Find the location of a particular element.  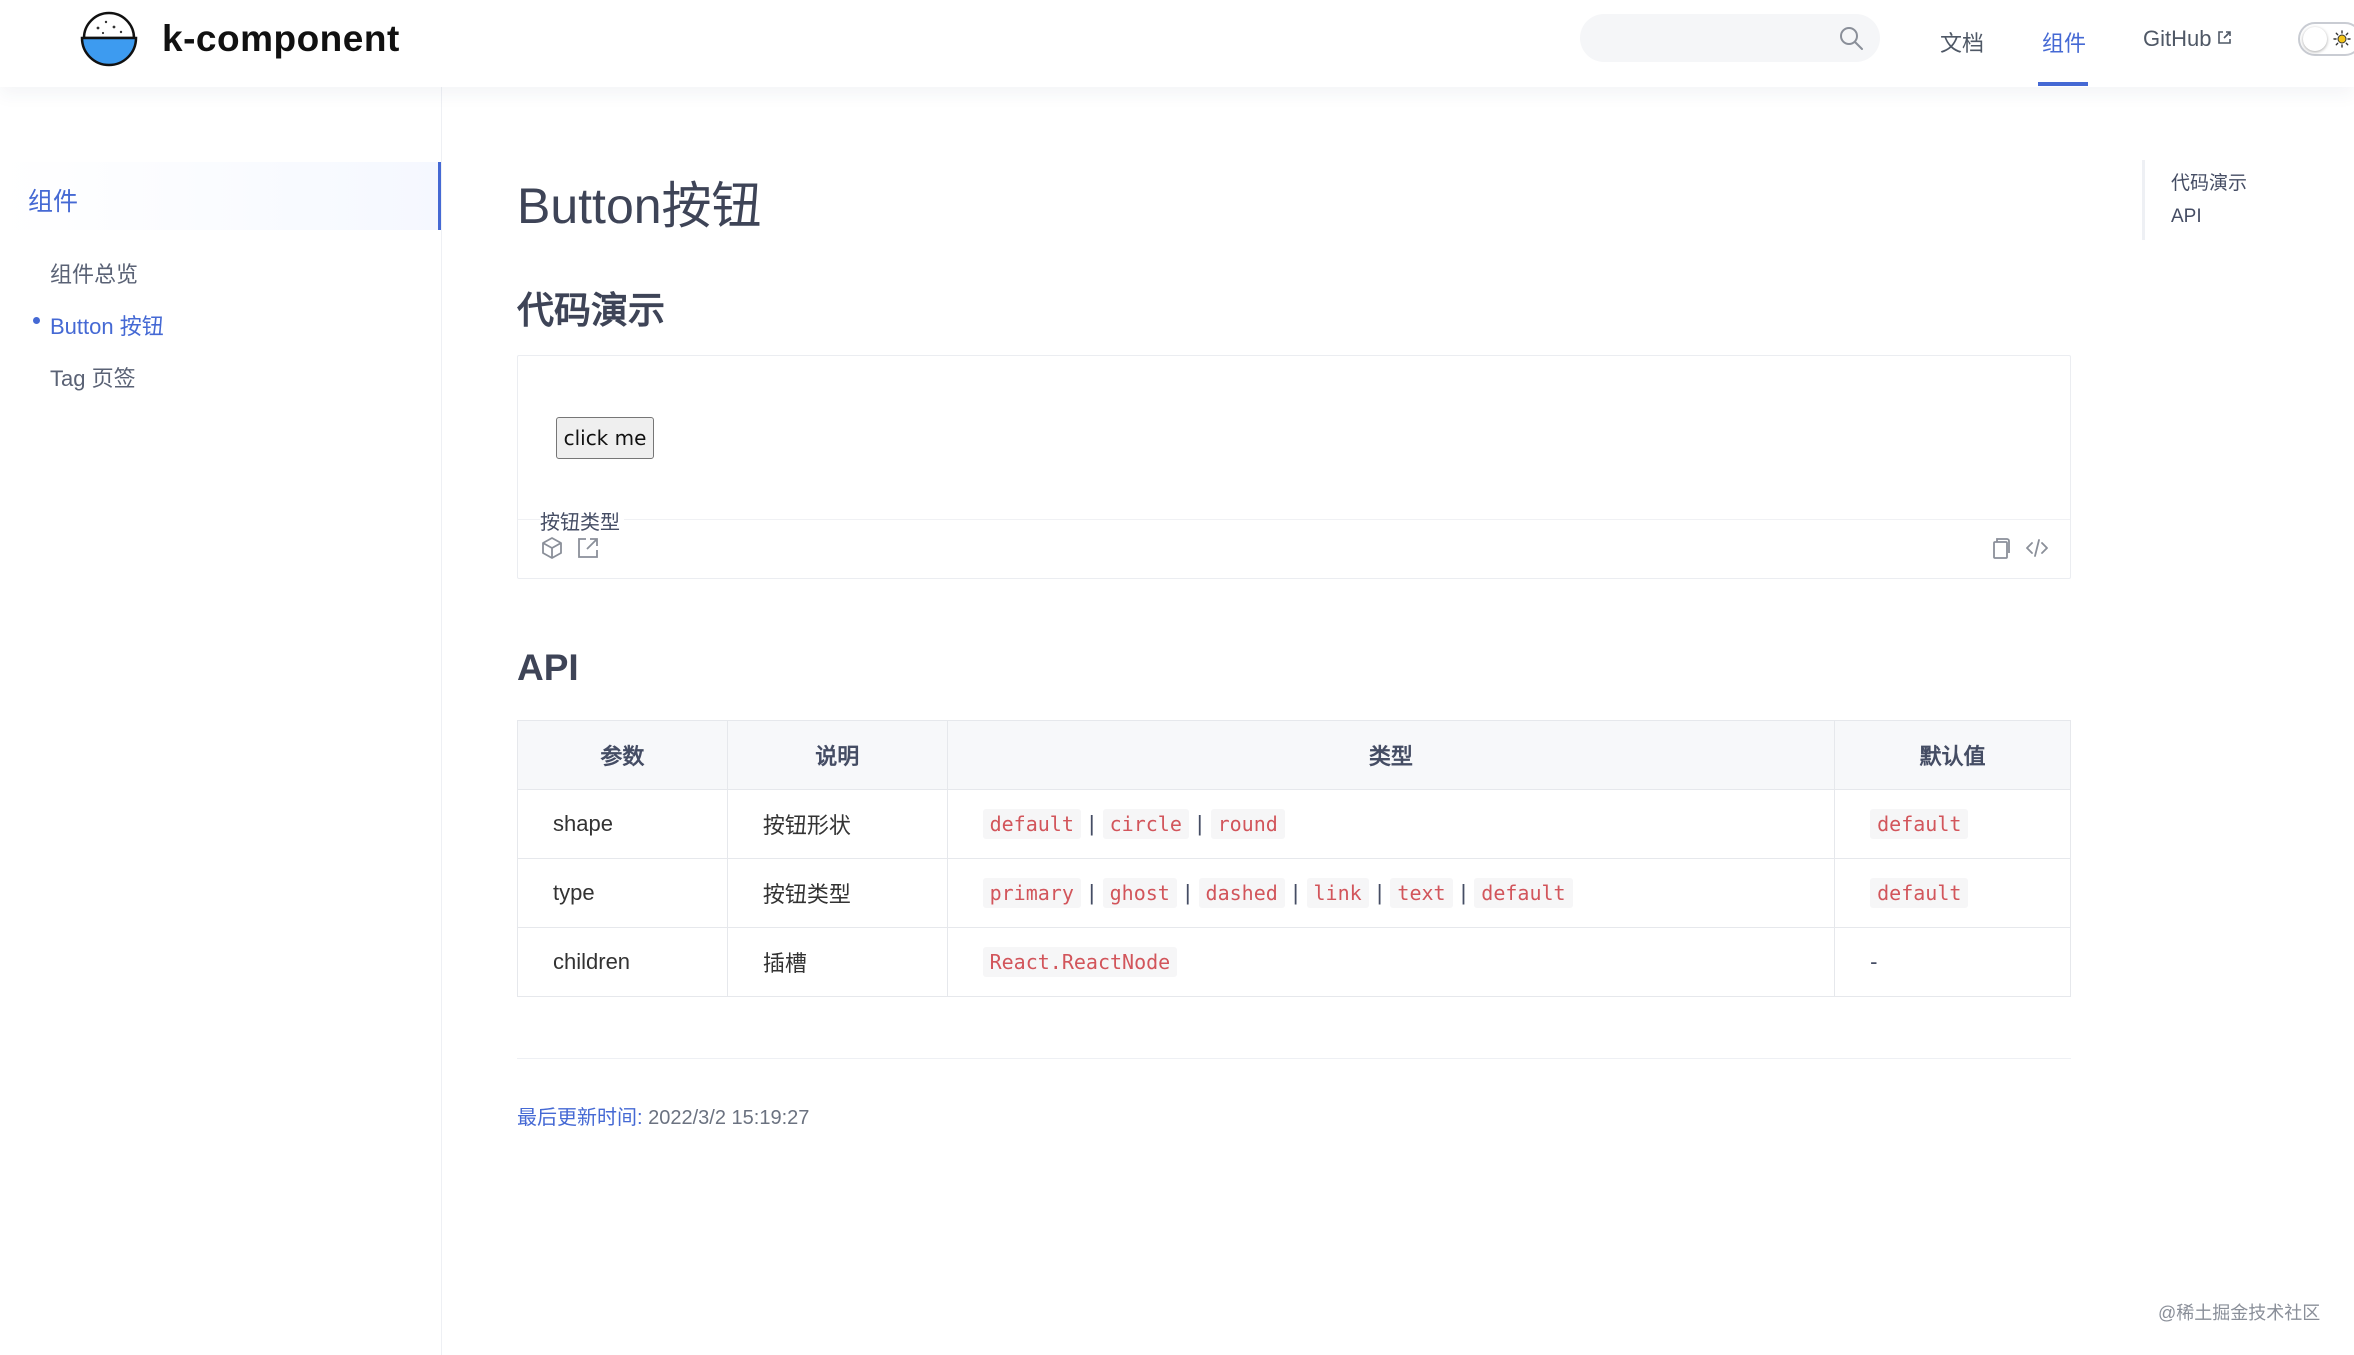

sidebar-group-components: 组件 is located at coordinates (220, 196).